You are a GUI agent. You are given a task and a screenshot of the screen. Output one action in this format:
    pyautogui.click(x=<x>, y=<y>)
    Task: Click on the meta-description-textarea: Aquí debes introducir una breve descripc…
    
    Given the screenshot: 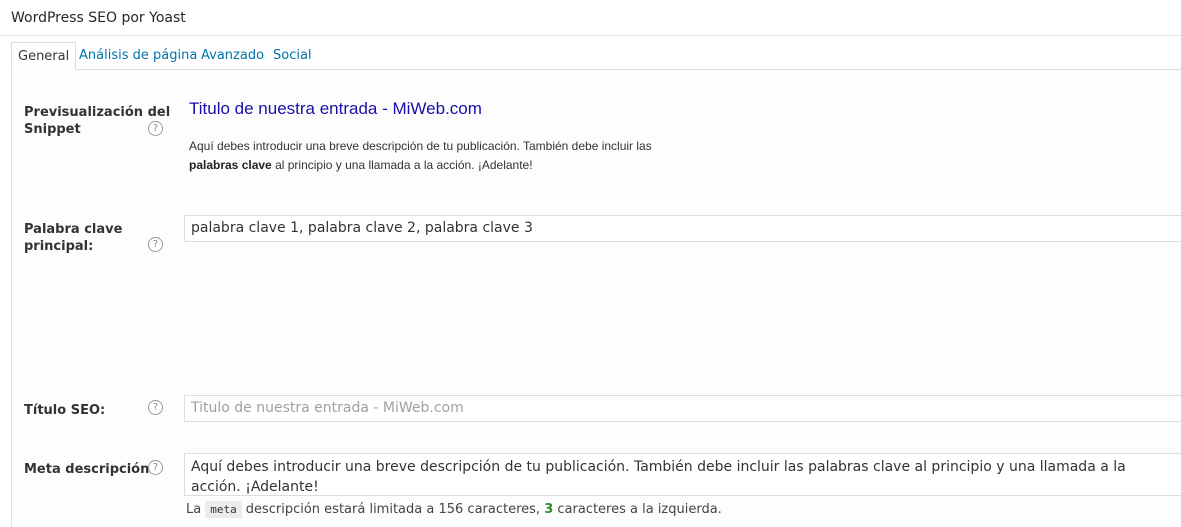 What is the action you would take?
    pyautogui.click(x=682, y=474)
    